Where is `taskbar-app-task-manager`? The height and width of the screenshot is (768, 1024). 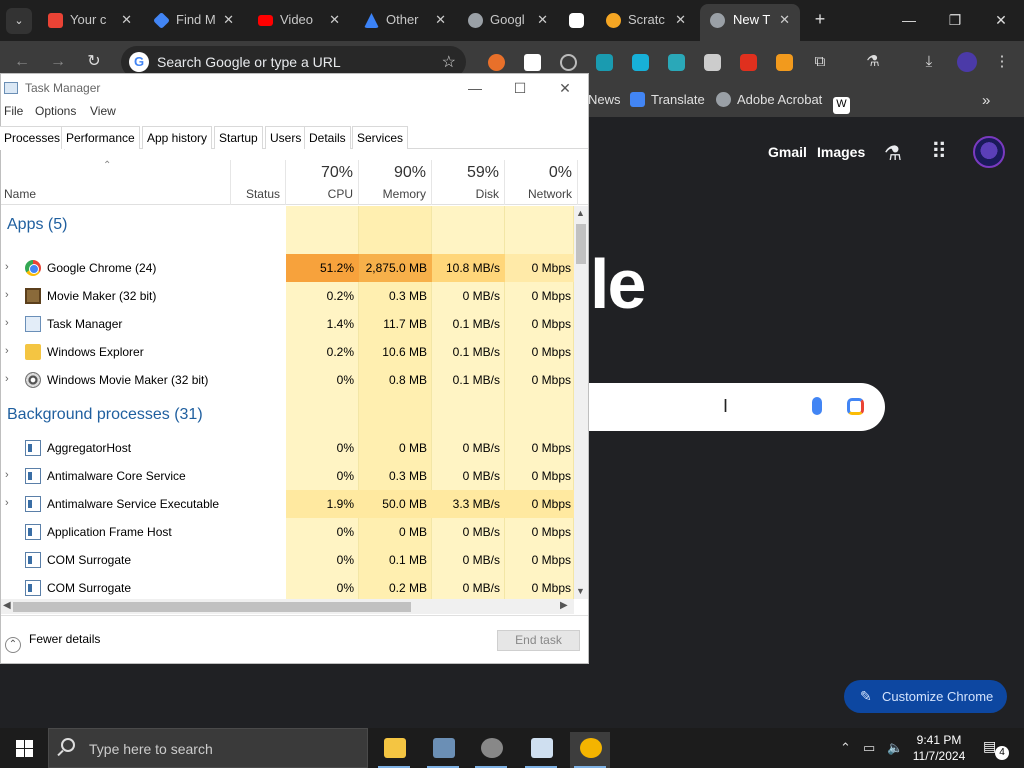 taskbar-app-task-manager is located at coordinates (541, 750).